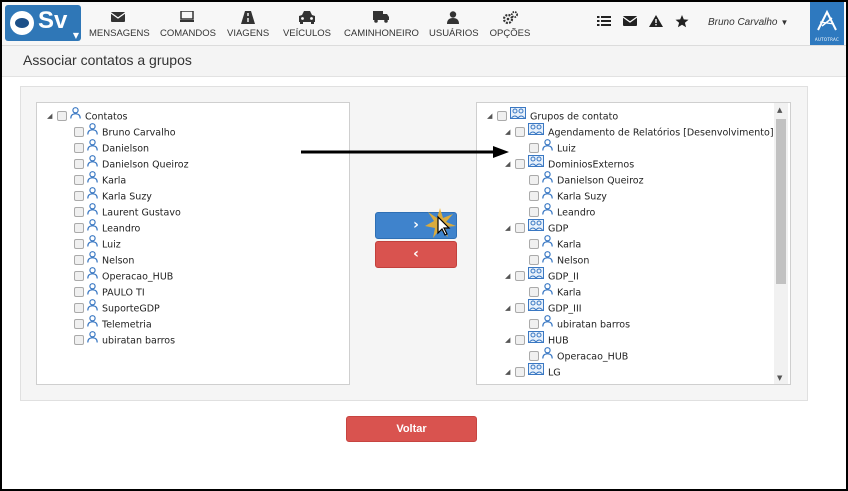 The width and height of the screenshot is (848, 491). I want to click on tree-contact-node: Telemetria, so click(113, 323).